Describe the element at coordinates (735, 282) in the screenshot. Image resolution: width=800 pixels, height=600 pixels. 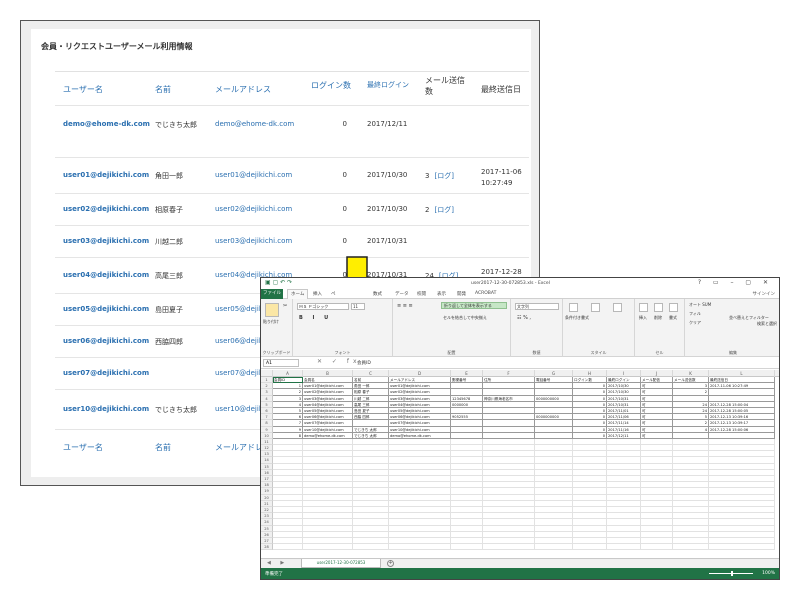
I see `window-controls: ? ▭ – ▢ ✕` at that location.